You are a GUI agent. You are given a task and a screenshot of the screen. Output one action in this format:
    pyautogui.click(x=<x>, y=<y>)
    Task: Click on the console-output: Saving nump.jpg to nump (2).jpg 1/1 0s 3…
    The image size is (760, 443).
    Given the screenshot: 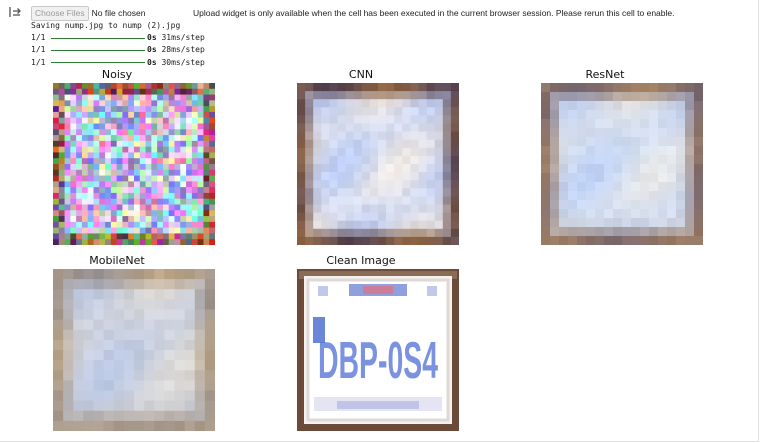 What is the action you would take?
    pyautogui.click(x=118, y=44)
    